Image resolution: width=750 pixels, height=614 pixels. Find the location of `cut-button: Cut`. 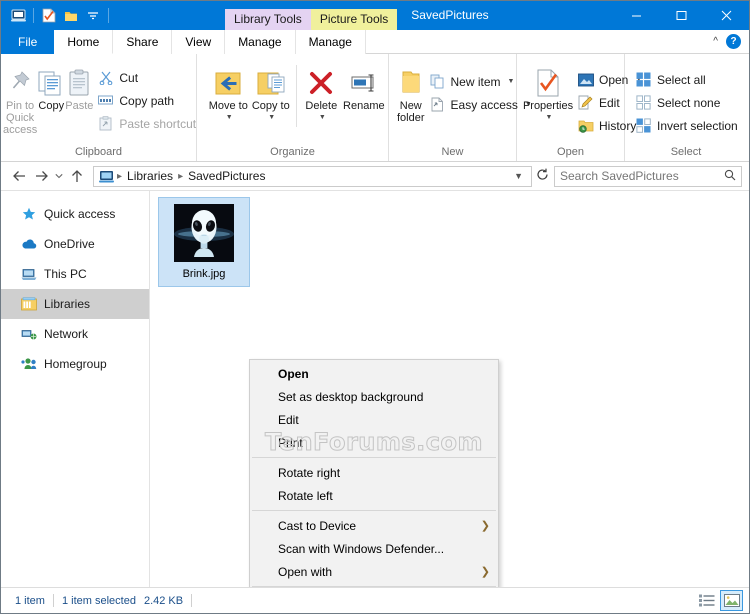

cut-button: Cut is located at coordinates (146, 77).